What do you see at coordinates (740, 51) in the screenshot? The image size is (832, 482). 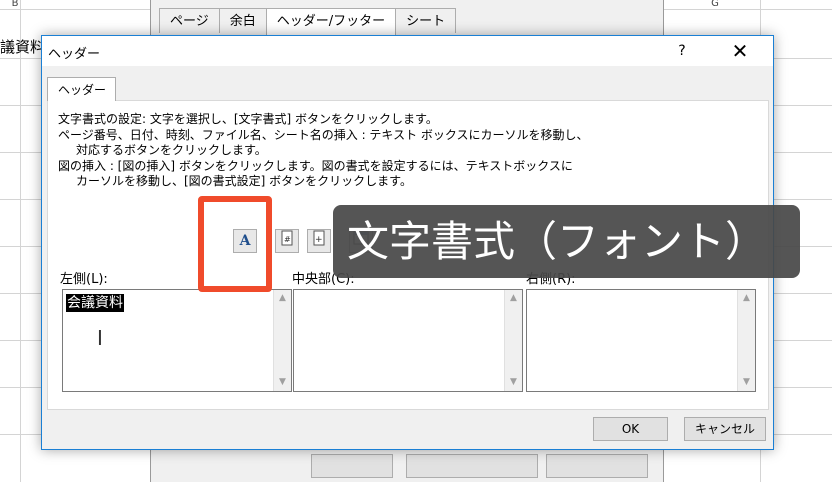 I see `close-button: ✕` at bounding box center [740, 51].